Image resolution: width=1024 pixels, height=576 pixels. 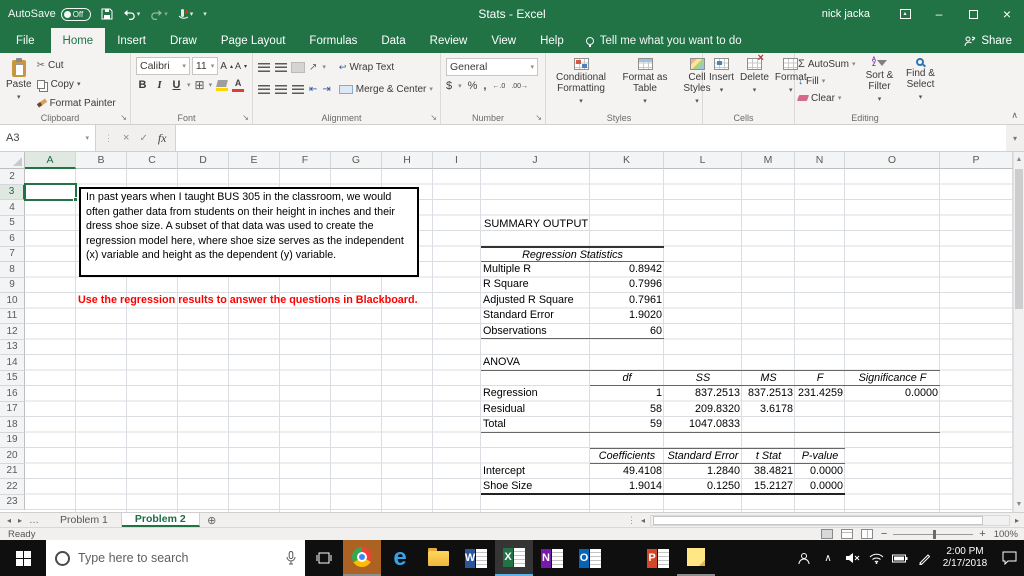 What do you see at coordinates (12, 254) in the screenshot?
I see `row-header: 7` at bounding box center [12, 254].